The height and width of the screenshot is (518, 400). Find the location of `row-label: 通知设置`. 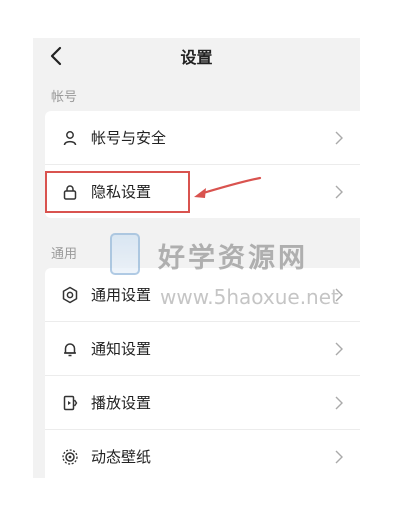

row-label: 通知设置 is located at coordinates (121, 349).